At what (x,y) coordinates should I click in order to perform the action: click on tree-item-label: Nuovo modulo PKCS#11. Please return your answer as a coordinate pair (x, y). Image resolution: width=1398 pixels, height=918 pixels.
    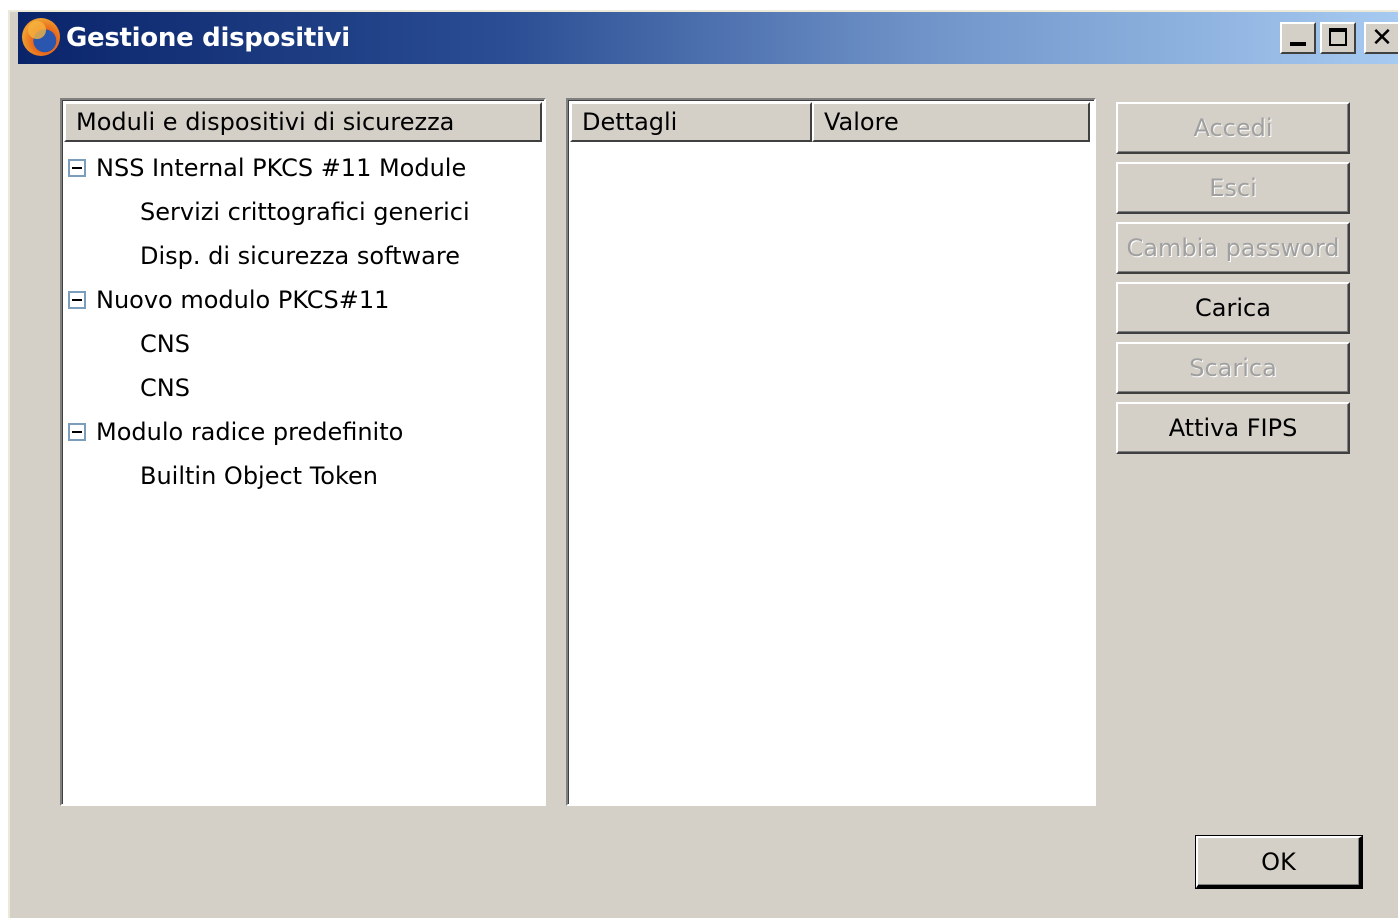
    Looking at the image, I should click on (243, 300).